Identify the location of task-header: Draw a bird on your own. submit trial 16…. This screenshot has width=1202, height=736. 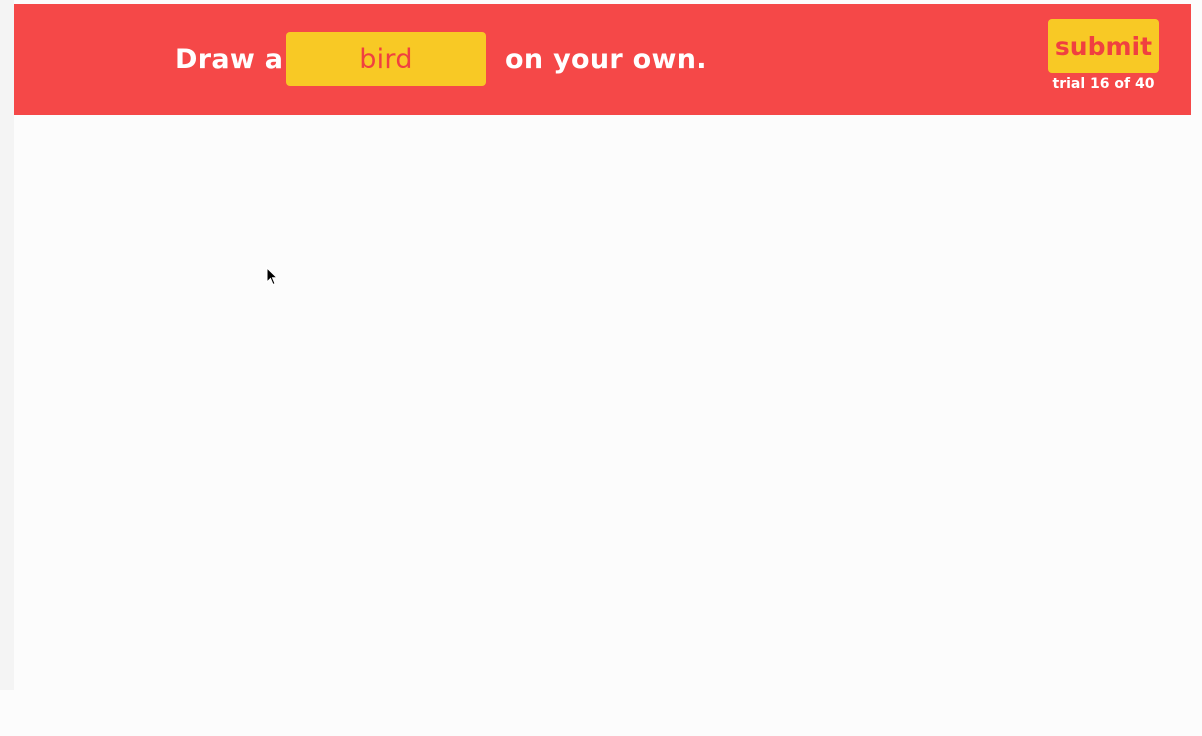
(602, 59).